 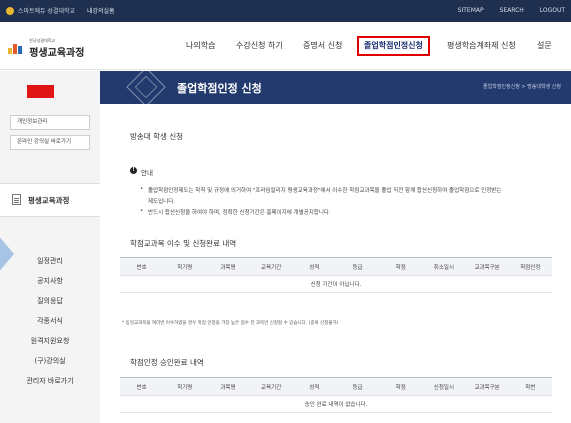 What do you see at coordinates (544, 46) in the screenshot?
I see `nav-survey: 설문` at bounding box center [544, 46].